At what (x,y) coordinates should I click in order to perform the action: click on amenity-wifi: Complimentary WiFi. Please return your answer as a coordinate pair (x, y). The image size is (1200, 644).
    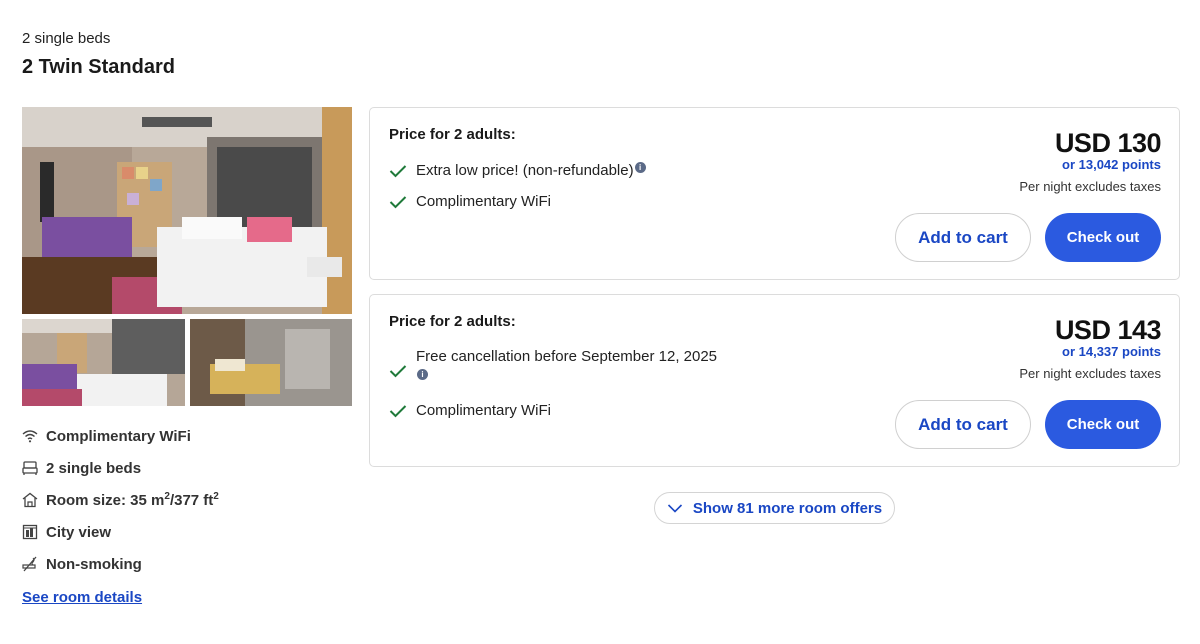
    Looking at the image, I should click on (187, 436).